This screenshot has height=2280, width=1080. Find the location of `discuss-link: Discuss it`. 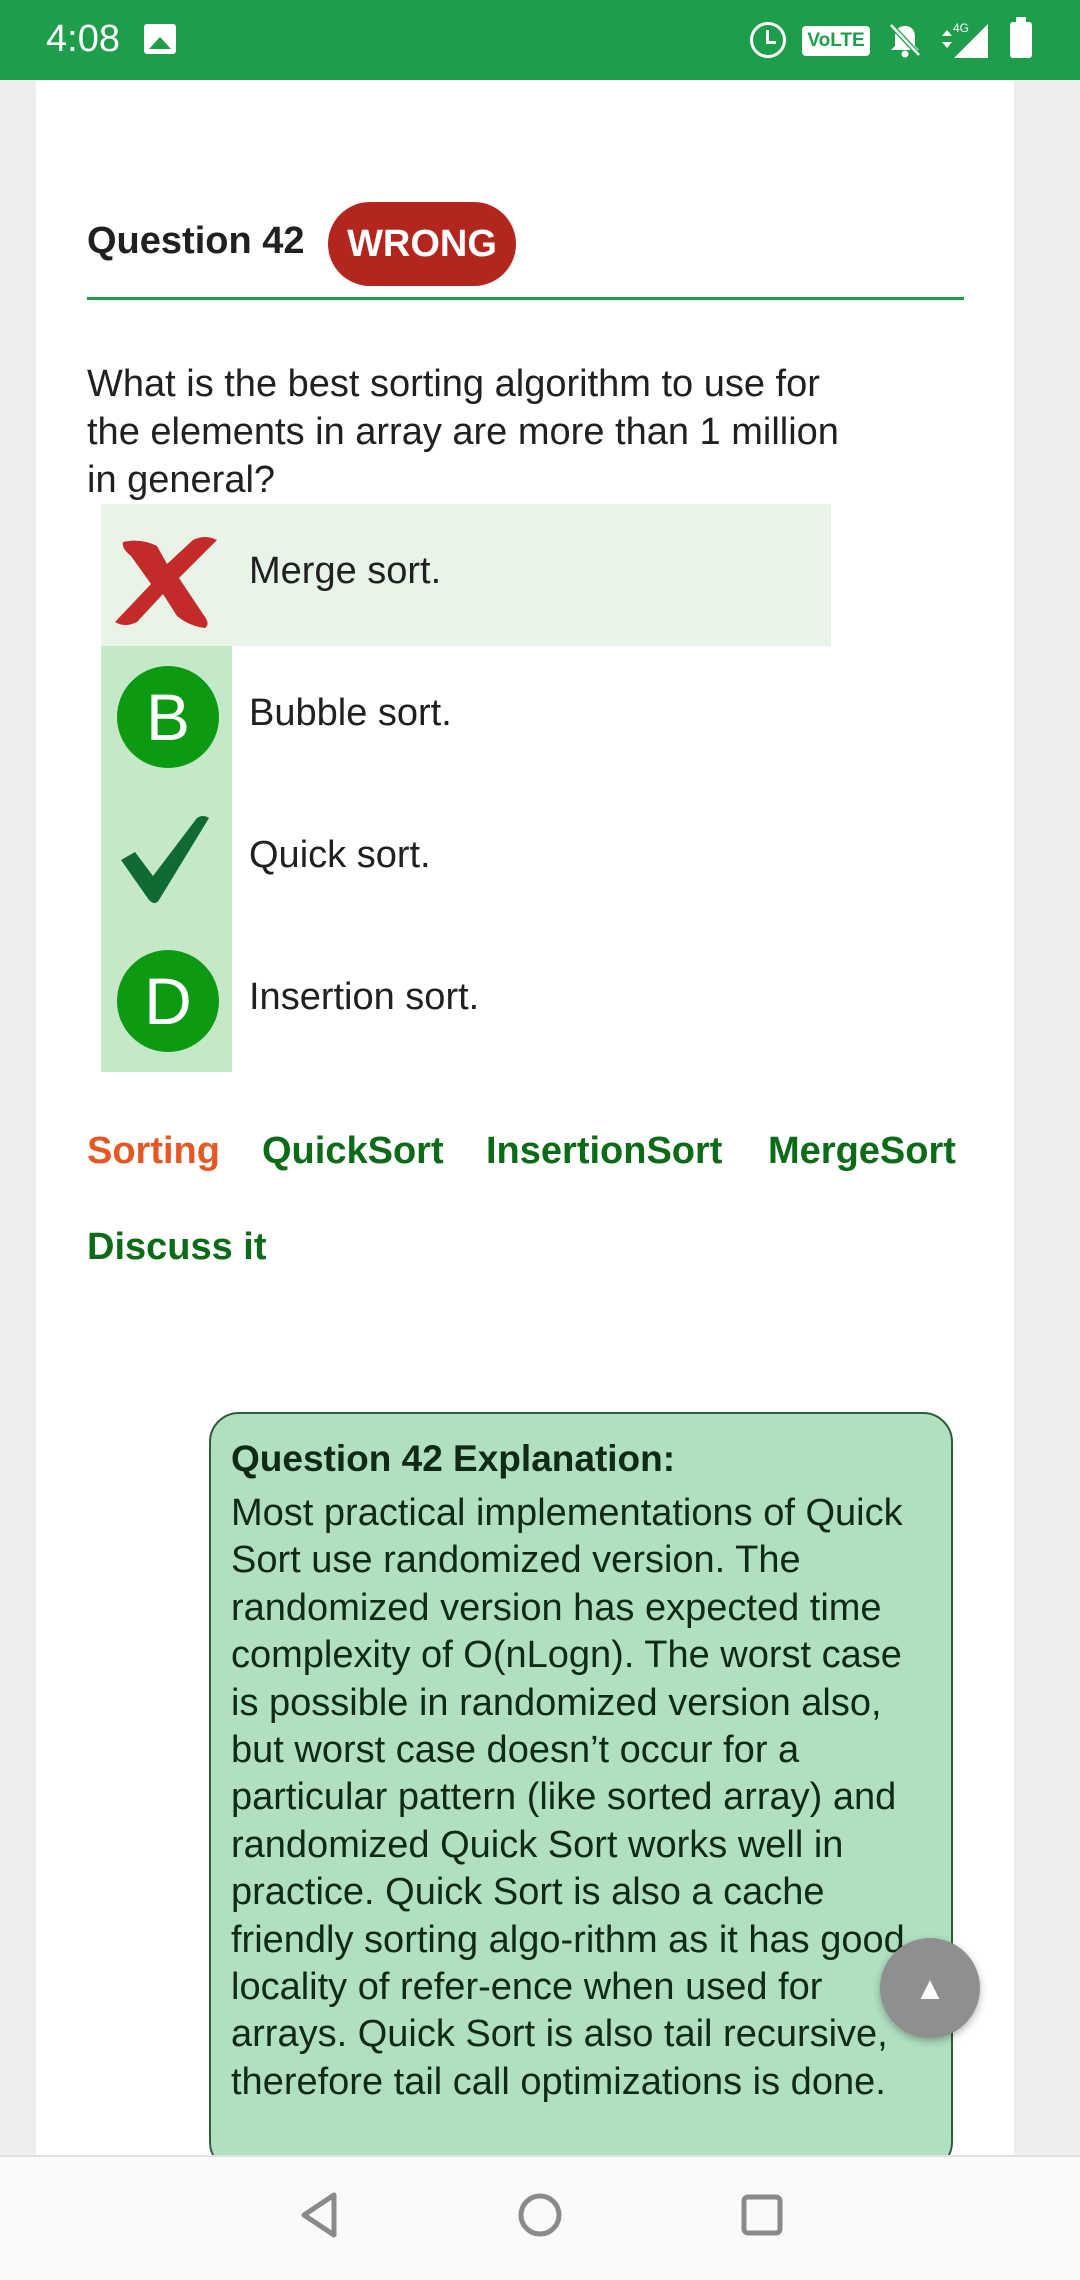

discuss-link: Discuss it is located at coordinates (177, 1247).